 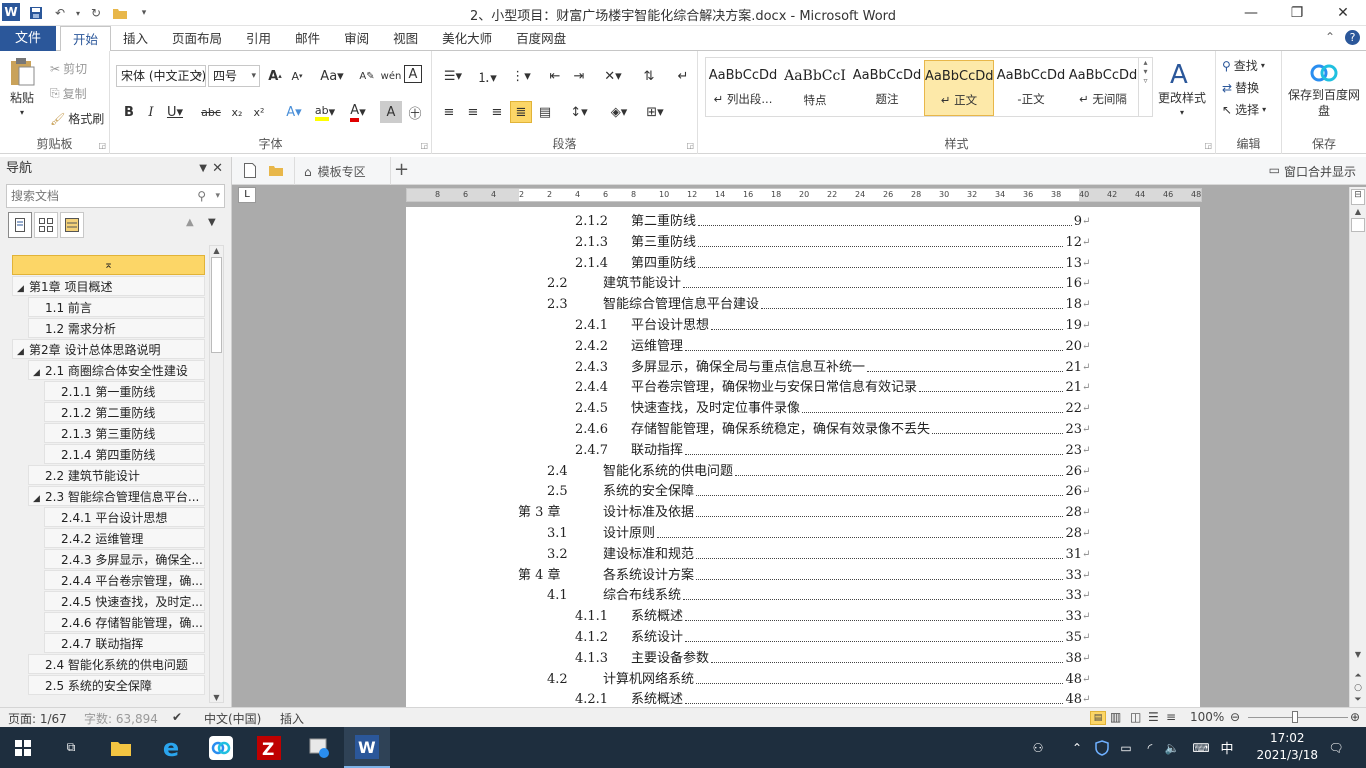 What do you see at coordinates (23, 747) in the screenshot?
I see `start-button` at bounding box center [23, 747].